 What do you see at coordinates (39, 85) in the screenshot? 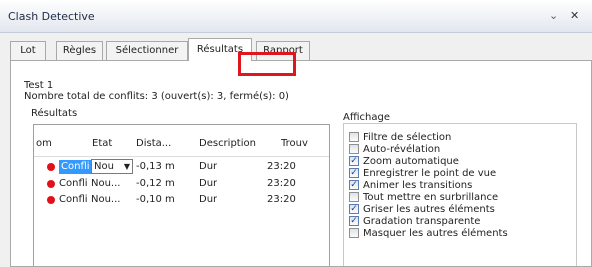
I see `test-name: Test 1` at bounding box center [39, 85].